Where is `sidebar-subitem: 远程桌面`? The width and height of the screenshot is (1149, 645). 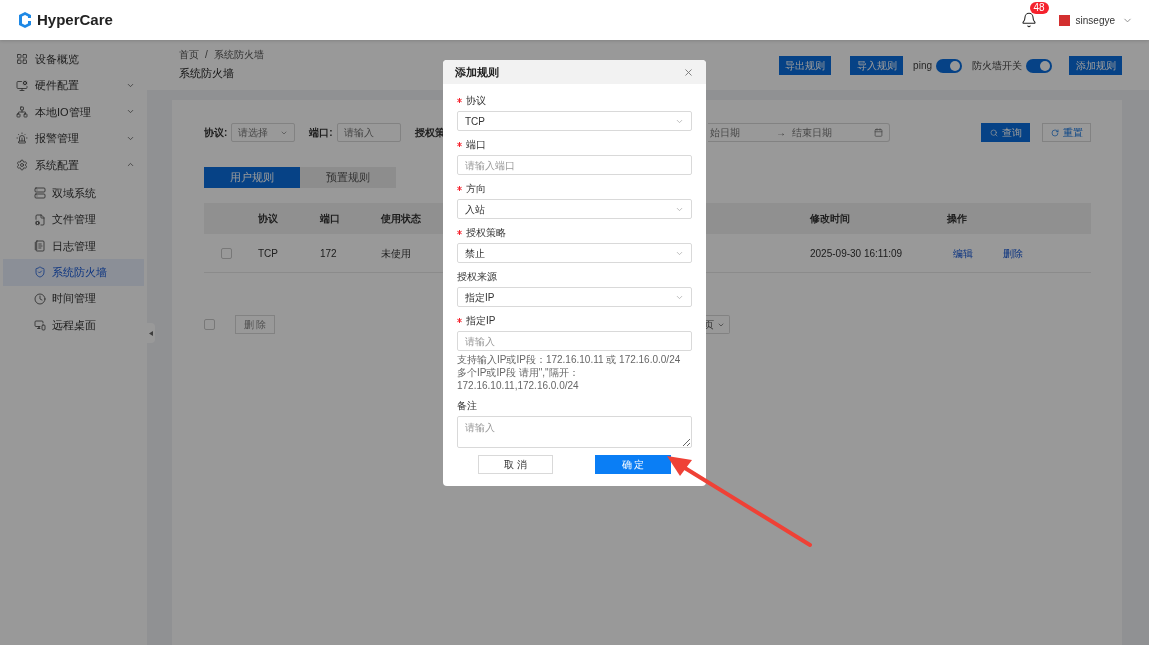 sidebar-subitem: 远程桌面 is located at coordinates (73, 325).